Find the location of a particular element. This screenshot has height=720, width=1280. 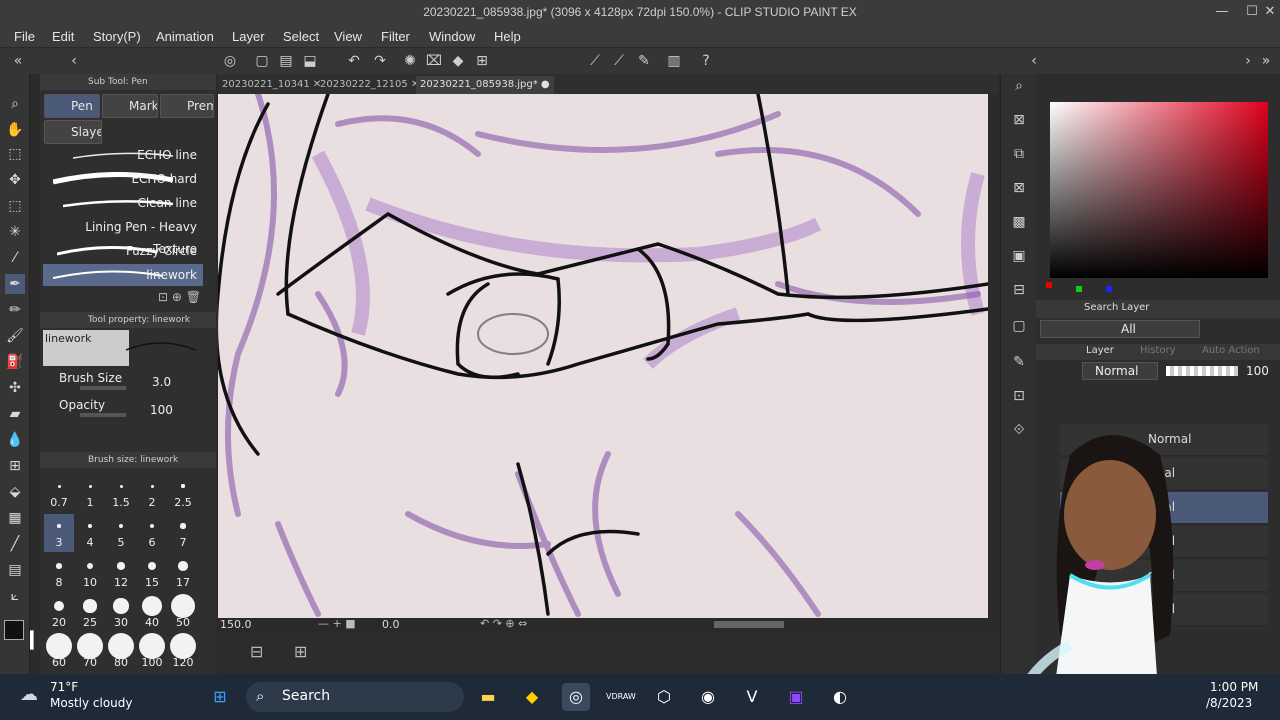

figure-icon: ⊞ is located at coordinates (15, 466).